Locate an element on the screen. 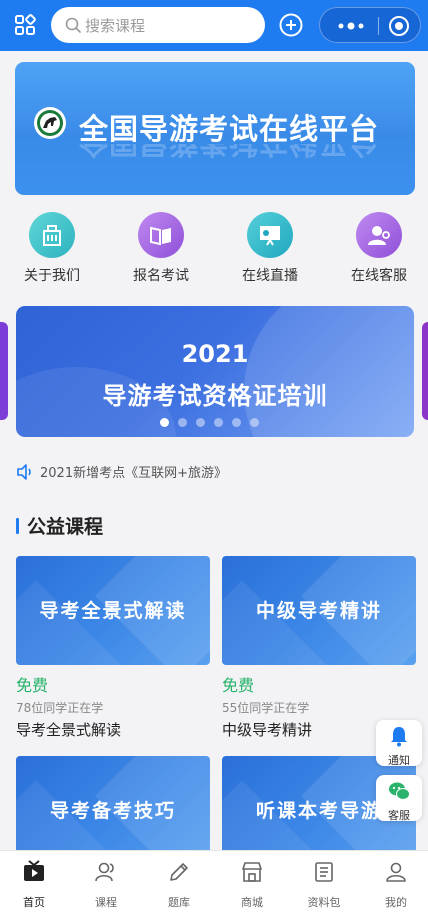  entry-about-us: 关于我们 is located at coordinates (52, 248).